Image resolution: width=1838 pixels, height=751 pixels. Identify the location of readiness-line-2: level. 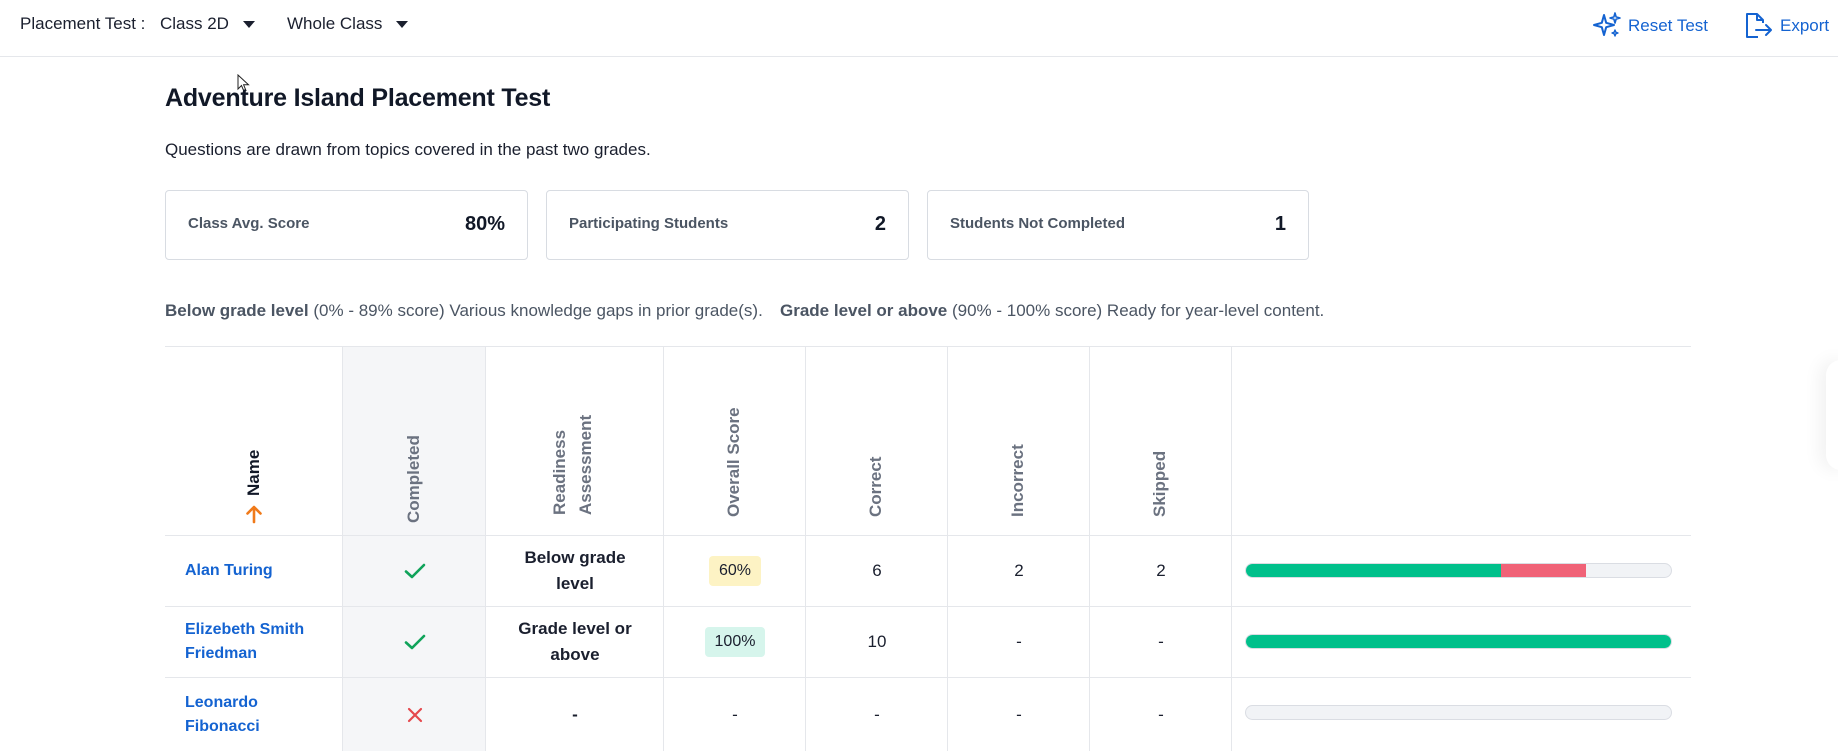
(575, 583).